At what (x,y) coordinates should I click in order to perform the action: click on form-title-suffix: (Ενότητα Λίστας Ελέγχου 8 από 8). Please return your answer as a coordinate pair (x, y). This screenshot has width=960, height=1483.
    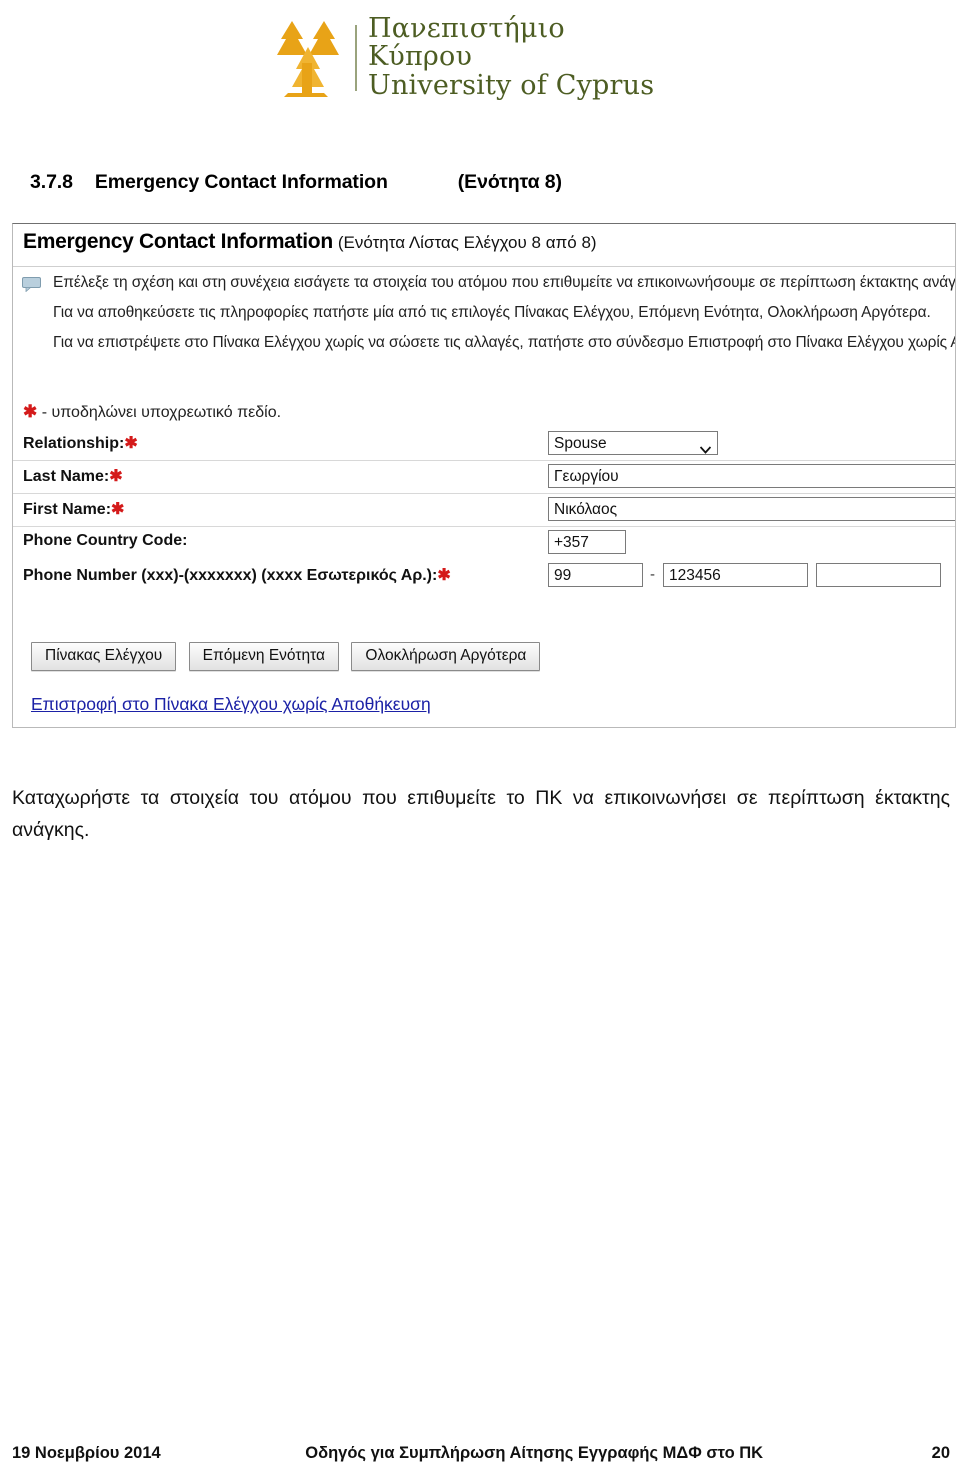
    Looking at the image, I should click on (467, 242).